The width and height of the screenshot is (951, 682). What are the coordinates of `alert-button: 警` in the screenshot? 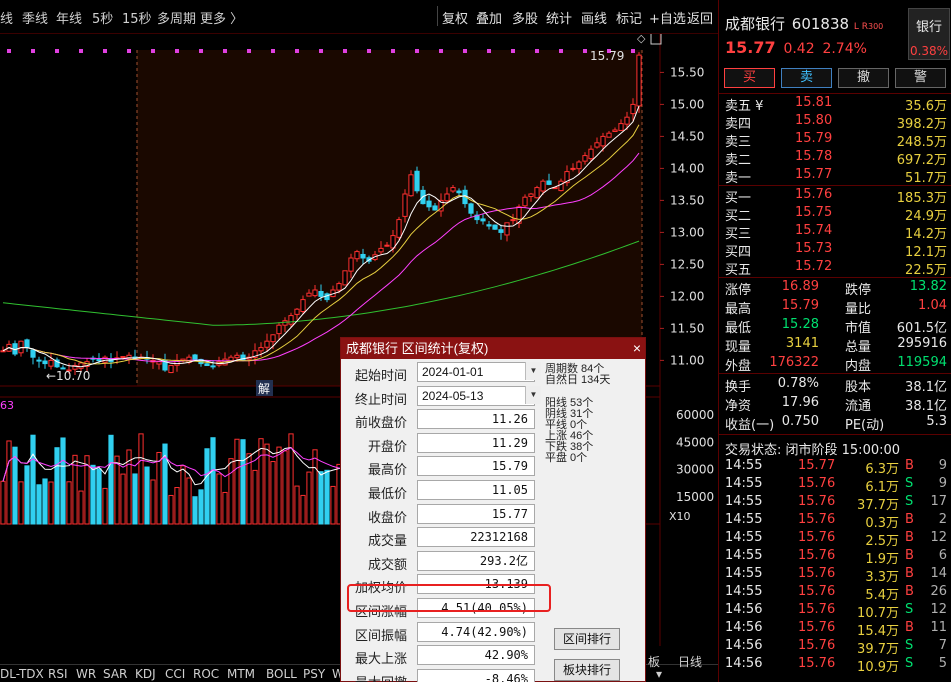 It's located at (920, 78).